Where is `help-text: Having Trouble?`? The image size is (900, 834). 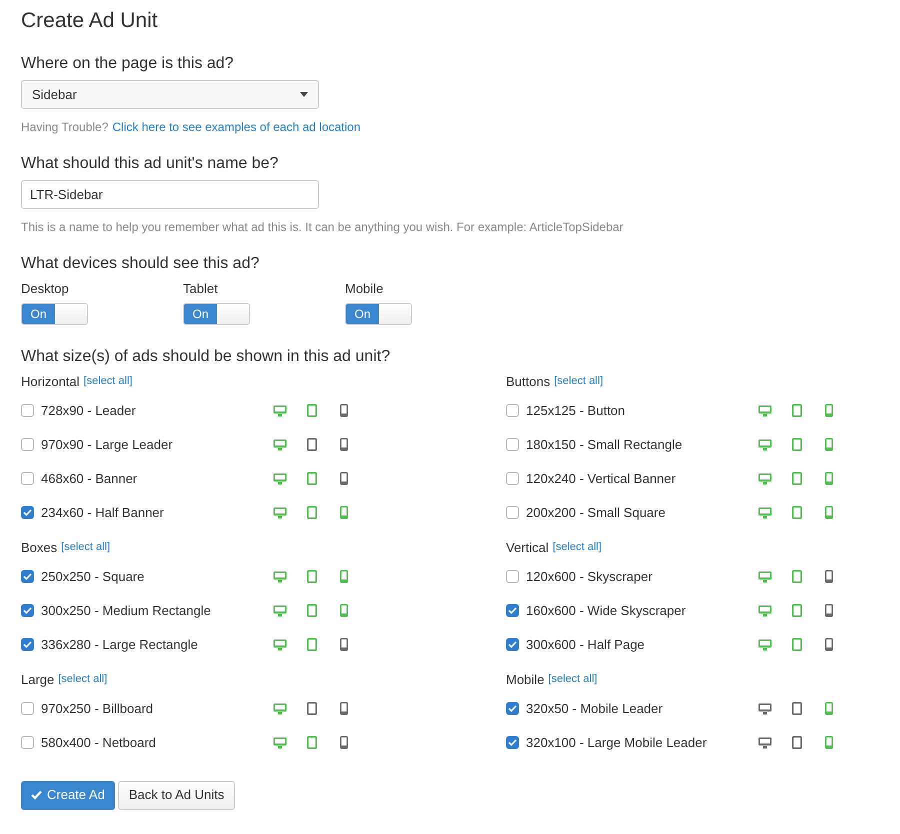 help-text: Having Trouble? is located at coordinates (64, 127).